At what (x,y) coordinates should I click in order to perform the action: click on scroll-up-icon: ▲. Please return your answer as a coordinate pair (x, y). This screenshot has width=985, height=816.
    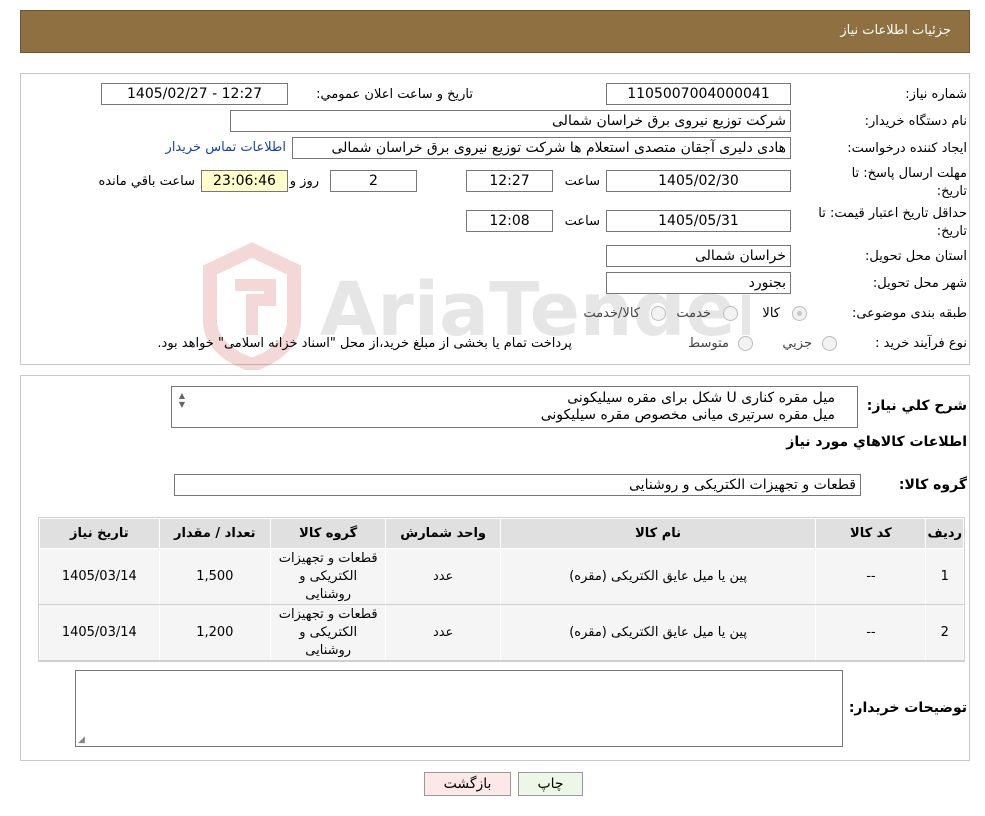
    Looking at the image, I should click on (182, 395).